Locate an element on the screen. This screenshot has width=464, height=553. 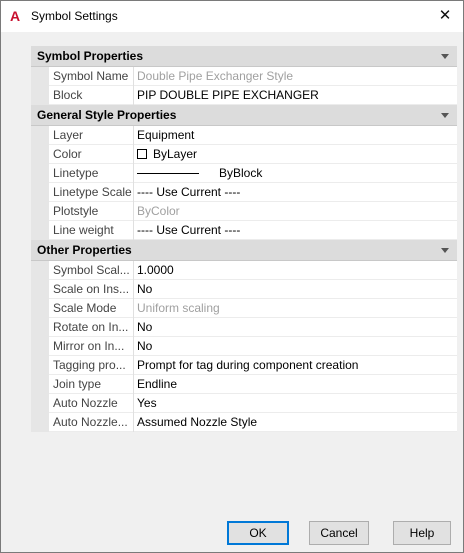
property-row-join-type: Join type Endline is located at coordinates (244, 384).